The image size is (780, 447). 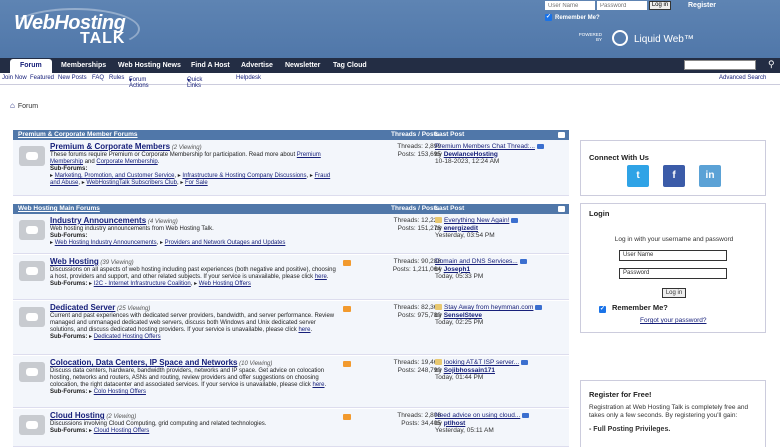 I want to click on facebook-icon: f, so click(x=674, y=176).